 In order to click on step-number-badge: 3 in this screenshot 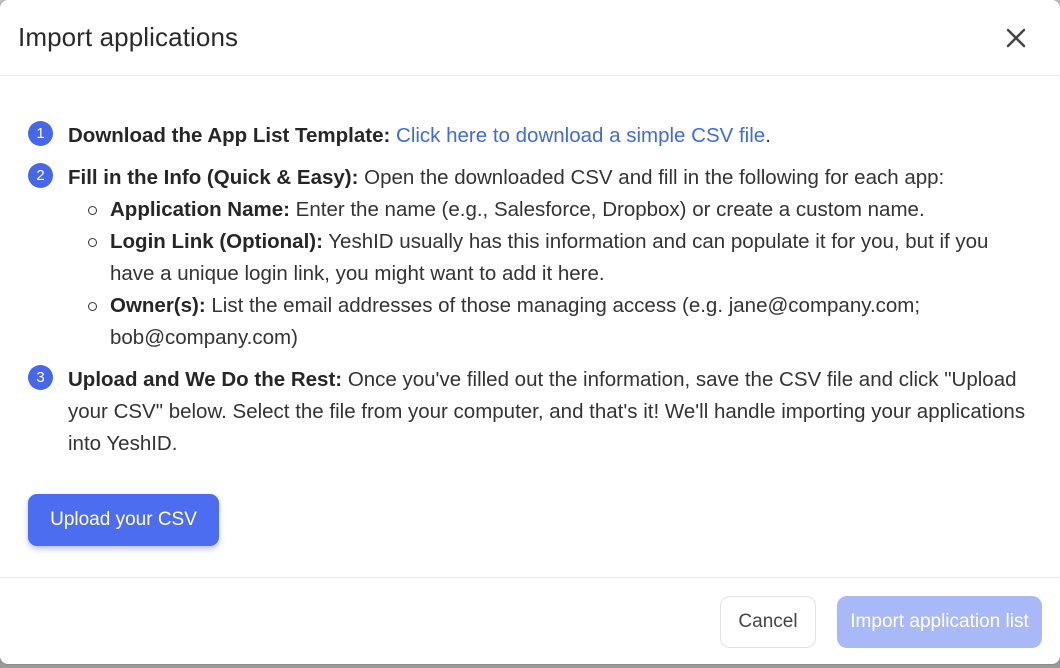, I will do `click(40, 377)`.